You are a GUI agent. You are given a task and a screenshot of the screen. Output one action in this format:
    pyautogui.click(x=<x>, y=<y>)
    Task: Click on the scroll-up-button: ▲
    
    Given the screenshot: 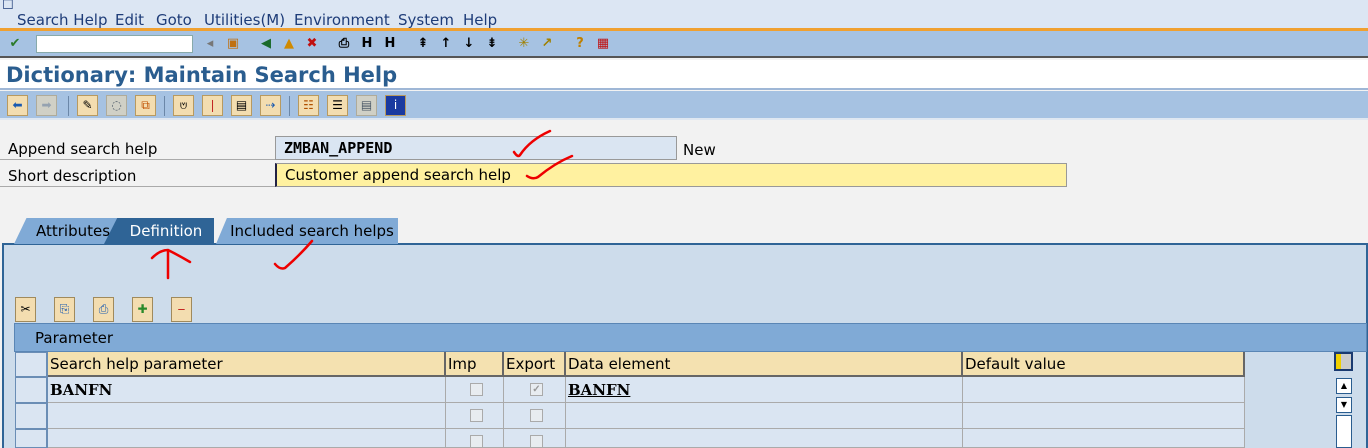 What is the action you would take?
    pyautogui.click(x=1344, y=386)
    